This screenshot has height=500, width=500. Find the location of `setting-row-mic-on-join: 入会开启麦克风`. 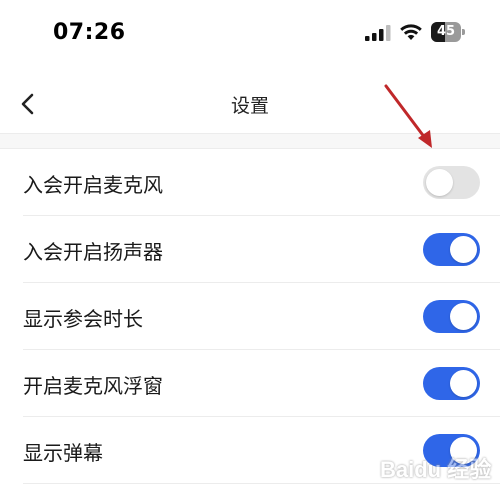

setting-row-mic-on-join: 入会开启麦克风 is located at coordinates (250, 182).